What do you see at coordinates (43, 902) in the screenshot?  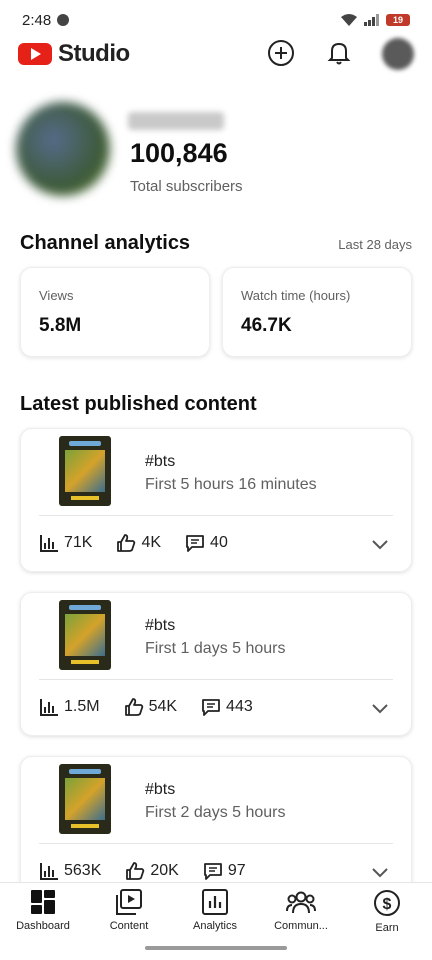 I see `dashboard-icon` at bounding box center [43, 902].